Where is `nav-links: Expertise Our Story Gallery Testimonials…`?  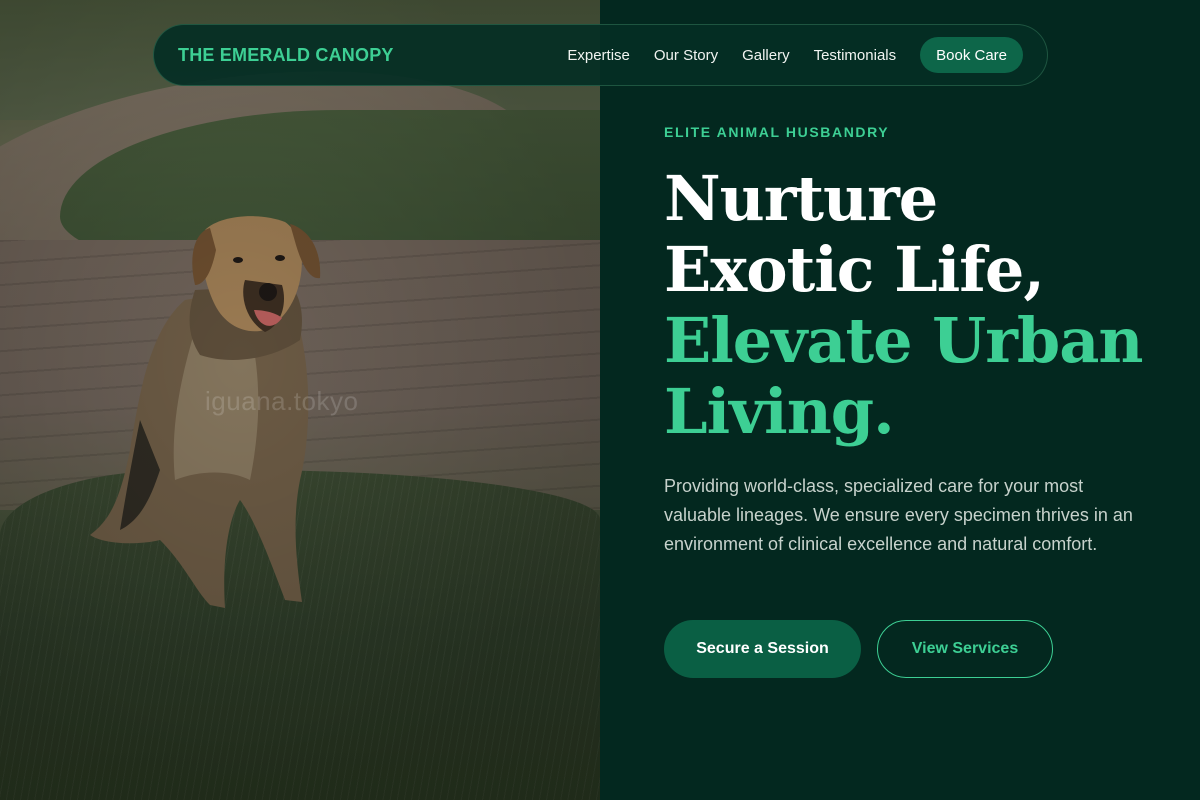
nav-links: Expertise Our Story Gallery Testimonials… is located at coordinates (783, 55).